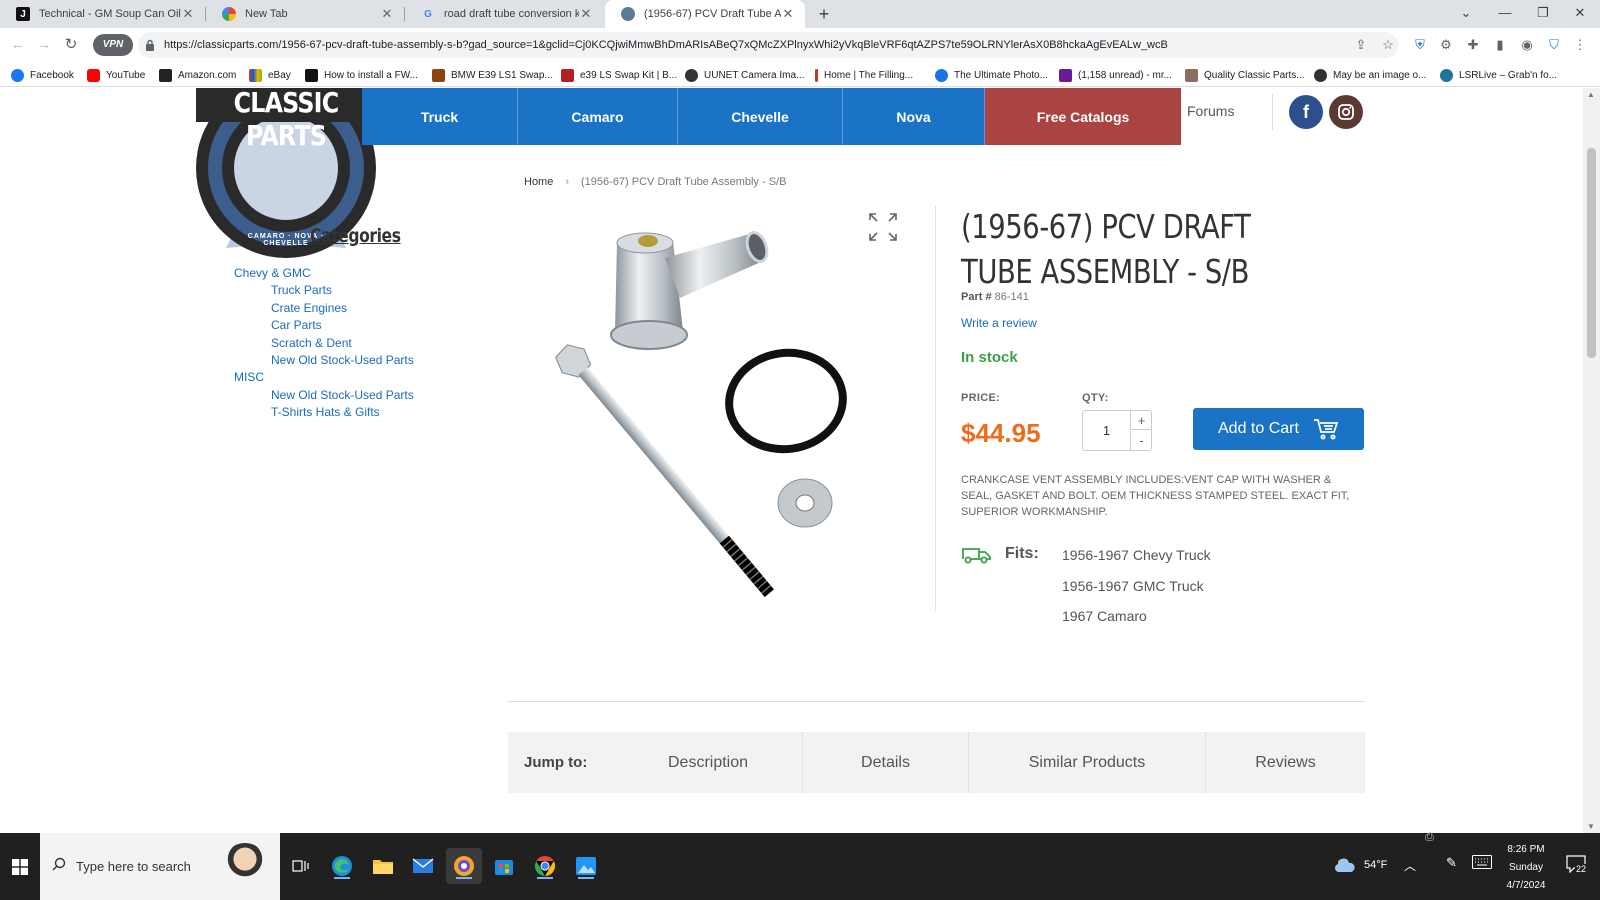 Image resolution: width=1600 pixels, height=900 pixels. Describe the element at coordinates (1591, 253) in the screenshot. I see `scroll-thumb` at that location.